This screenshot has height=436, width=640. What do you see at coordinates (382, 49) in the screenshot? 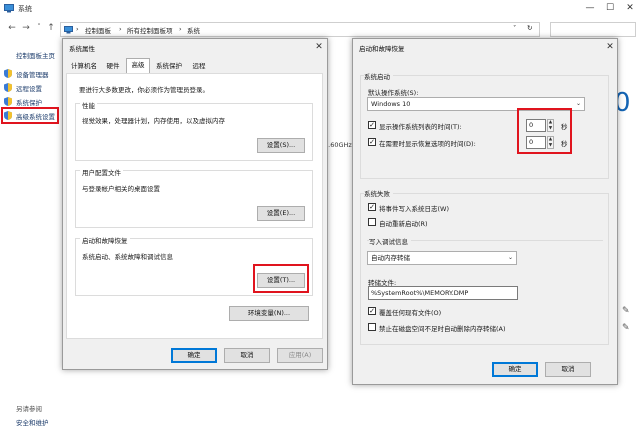
I see `dialog-title: 启动和故障恢复` at bounding box center [382, 49].